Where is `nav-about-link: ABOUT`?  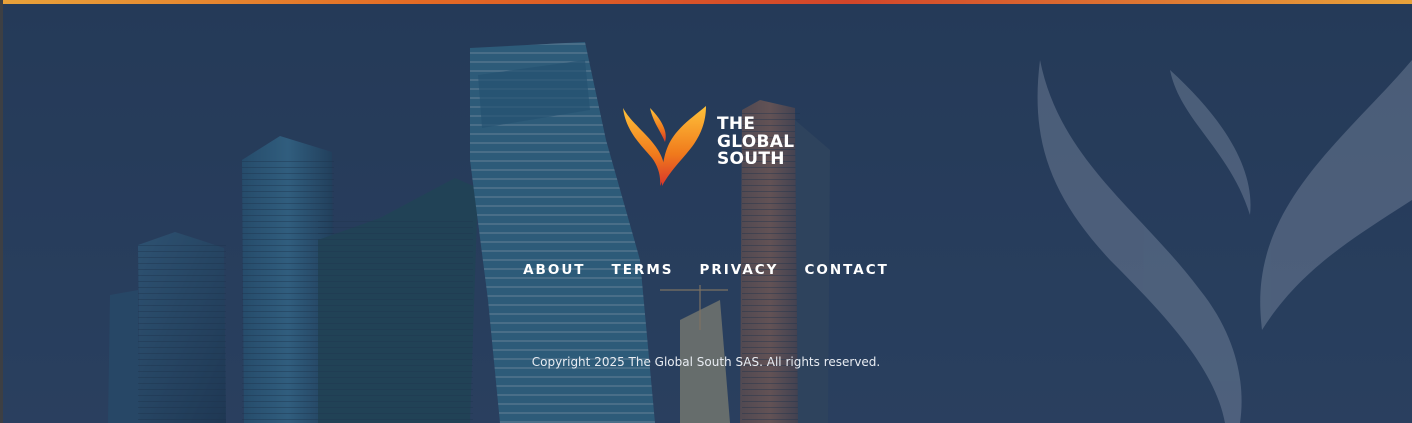
nav-about-link: ABOUT is located at coordinates (554, 270).